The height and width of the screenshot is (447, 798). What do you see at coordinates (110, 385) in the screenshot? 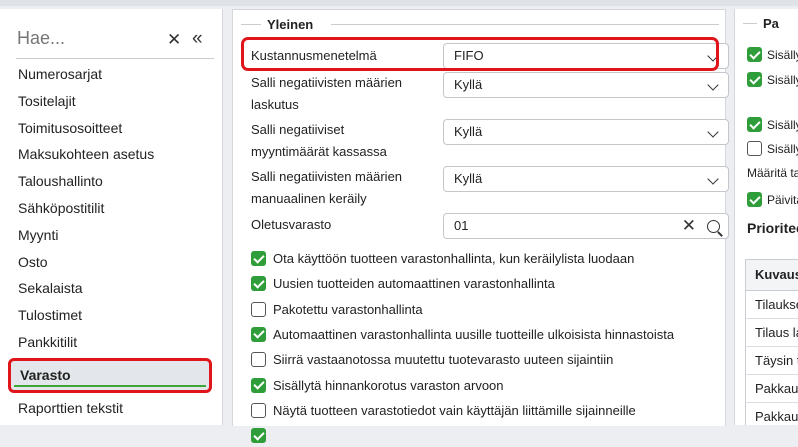
I see `active-indicator` at bounding box center [110, 385].